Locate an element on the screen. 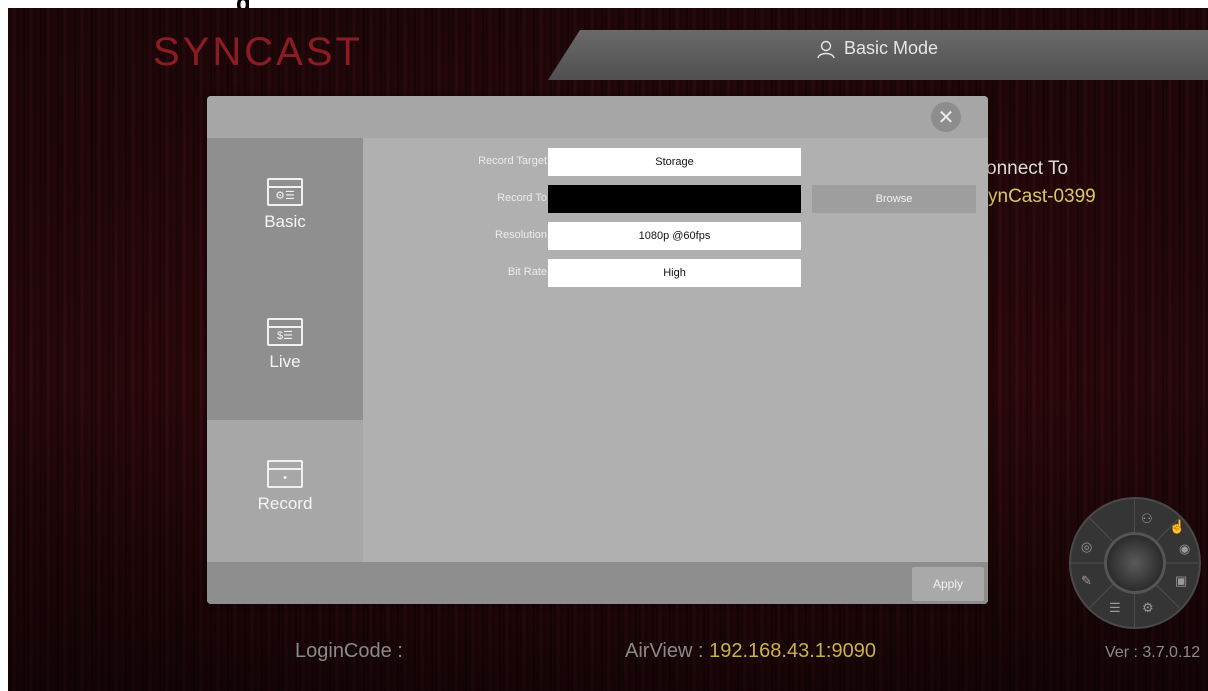 This screenshot has width=1208, height=691. bit-rate-row: Bit Rate High is located at coordinates (675, 273).